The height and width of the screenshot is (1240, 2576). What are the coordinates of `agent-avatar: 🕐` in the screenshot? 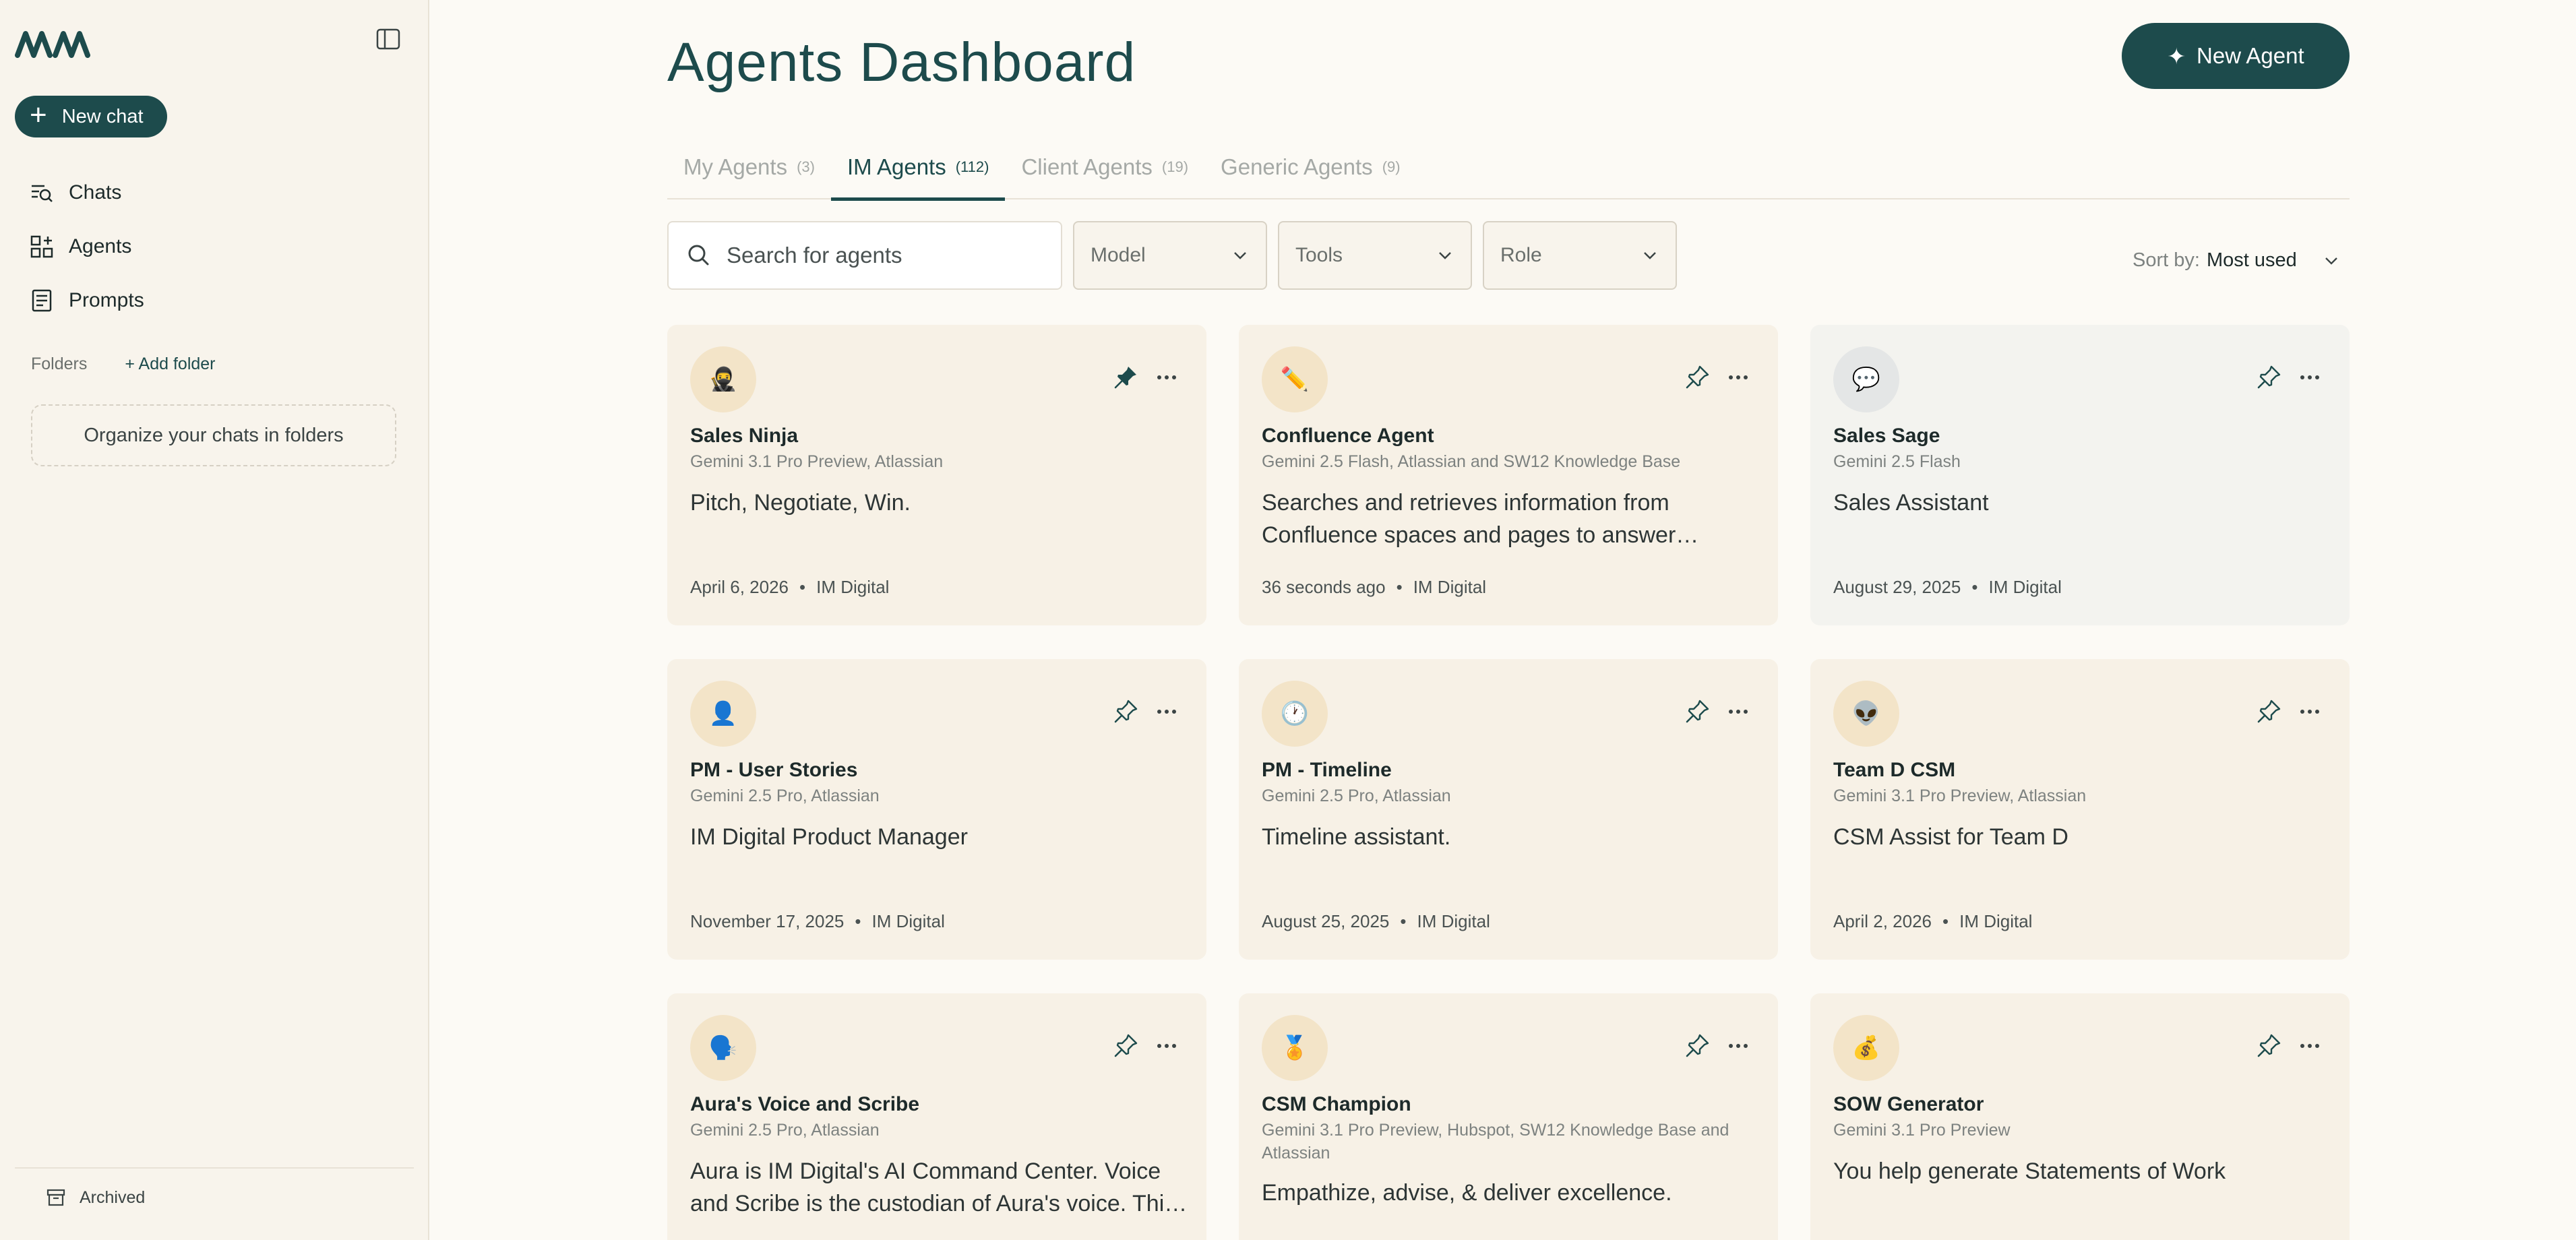 It's located at (1295, 714).